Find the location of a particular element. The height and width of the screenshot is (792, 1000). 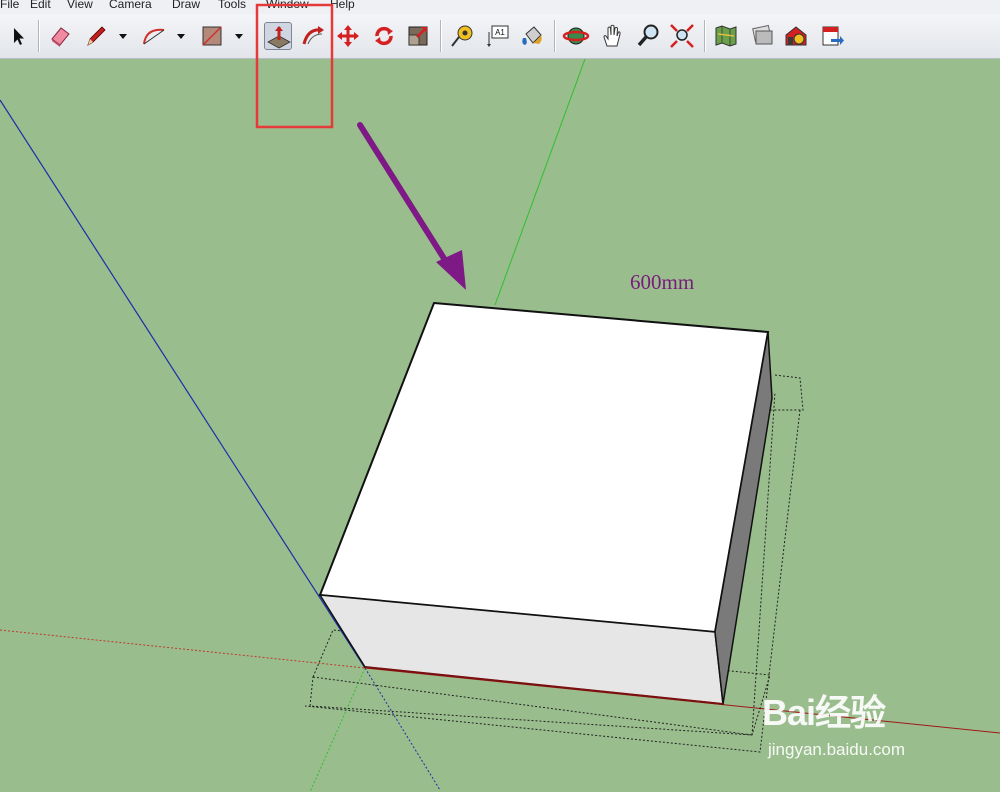

green-axis-hidden is located at coordinates (337, 729).